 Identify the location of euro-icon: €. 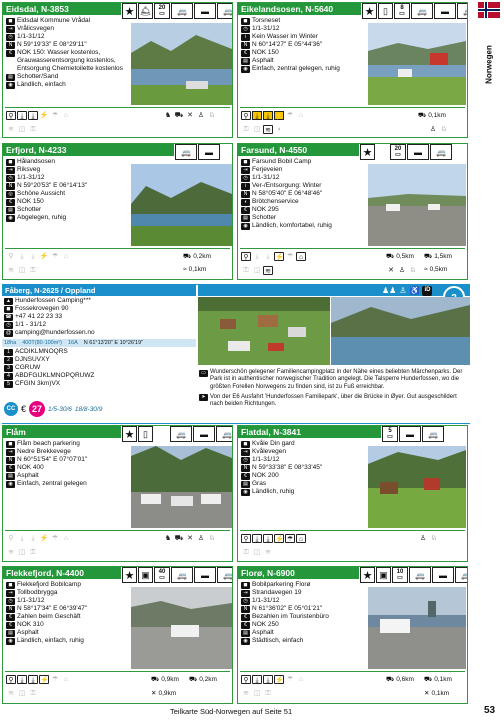
(24, 409).